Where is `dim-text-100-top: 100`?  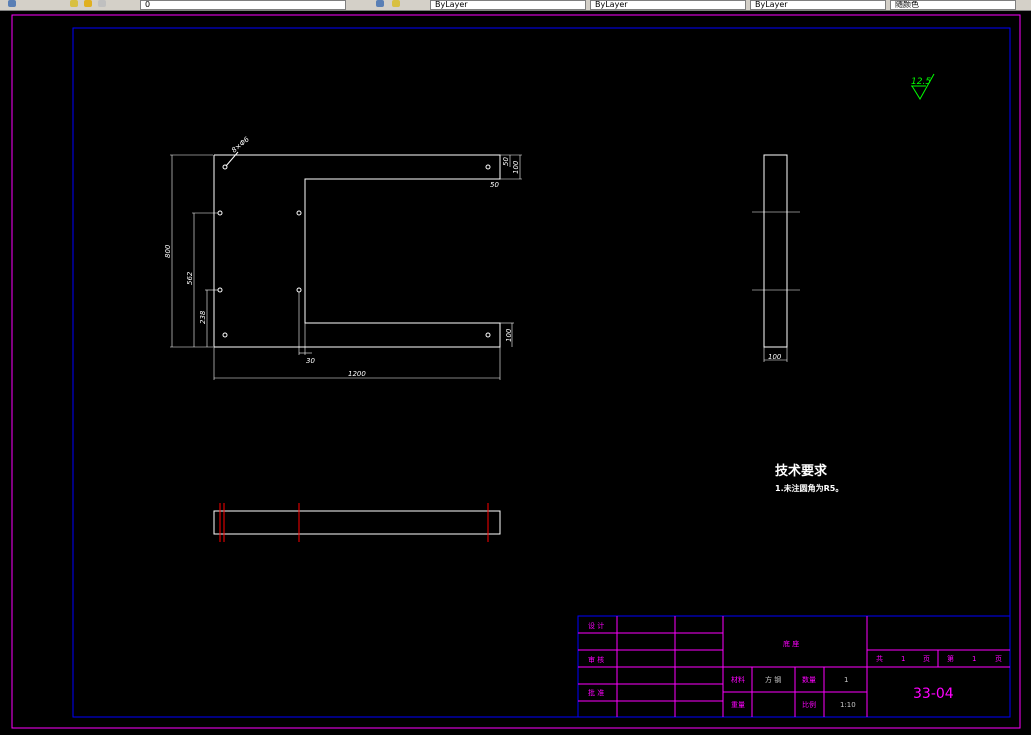 dim-text-100-top: 100 is located at coordinates (516, 167).